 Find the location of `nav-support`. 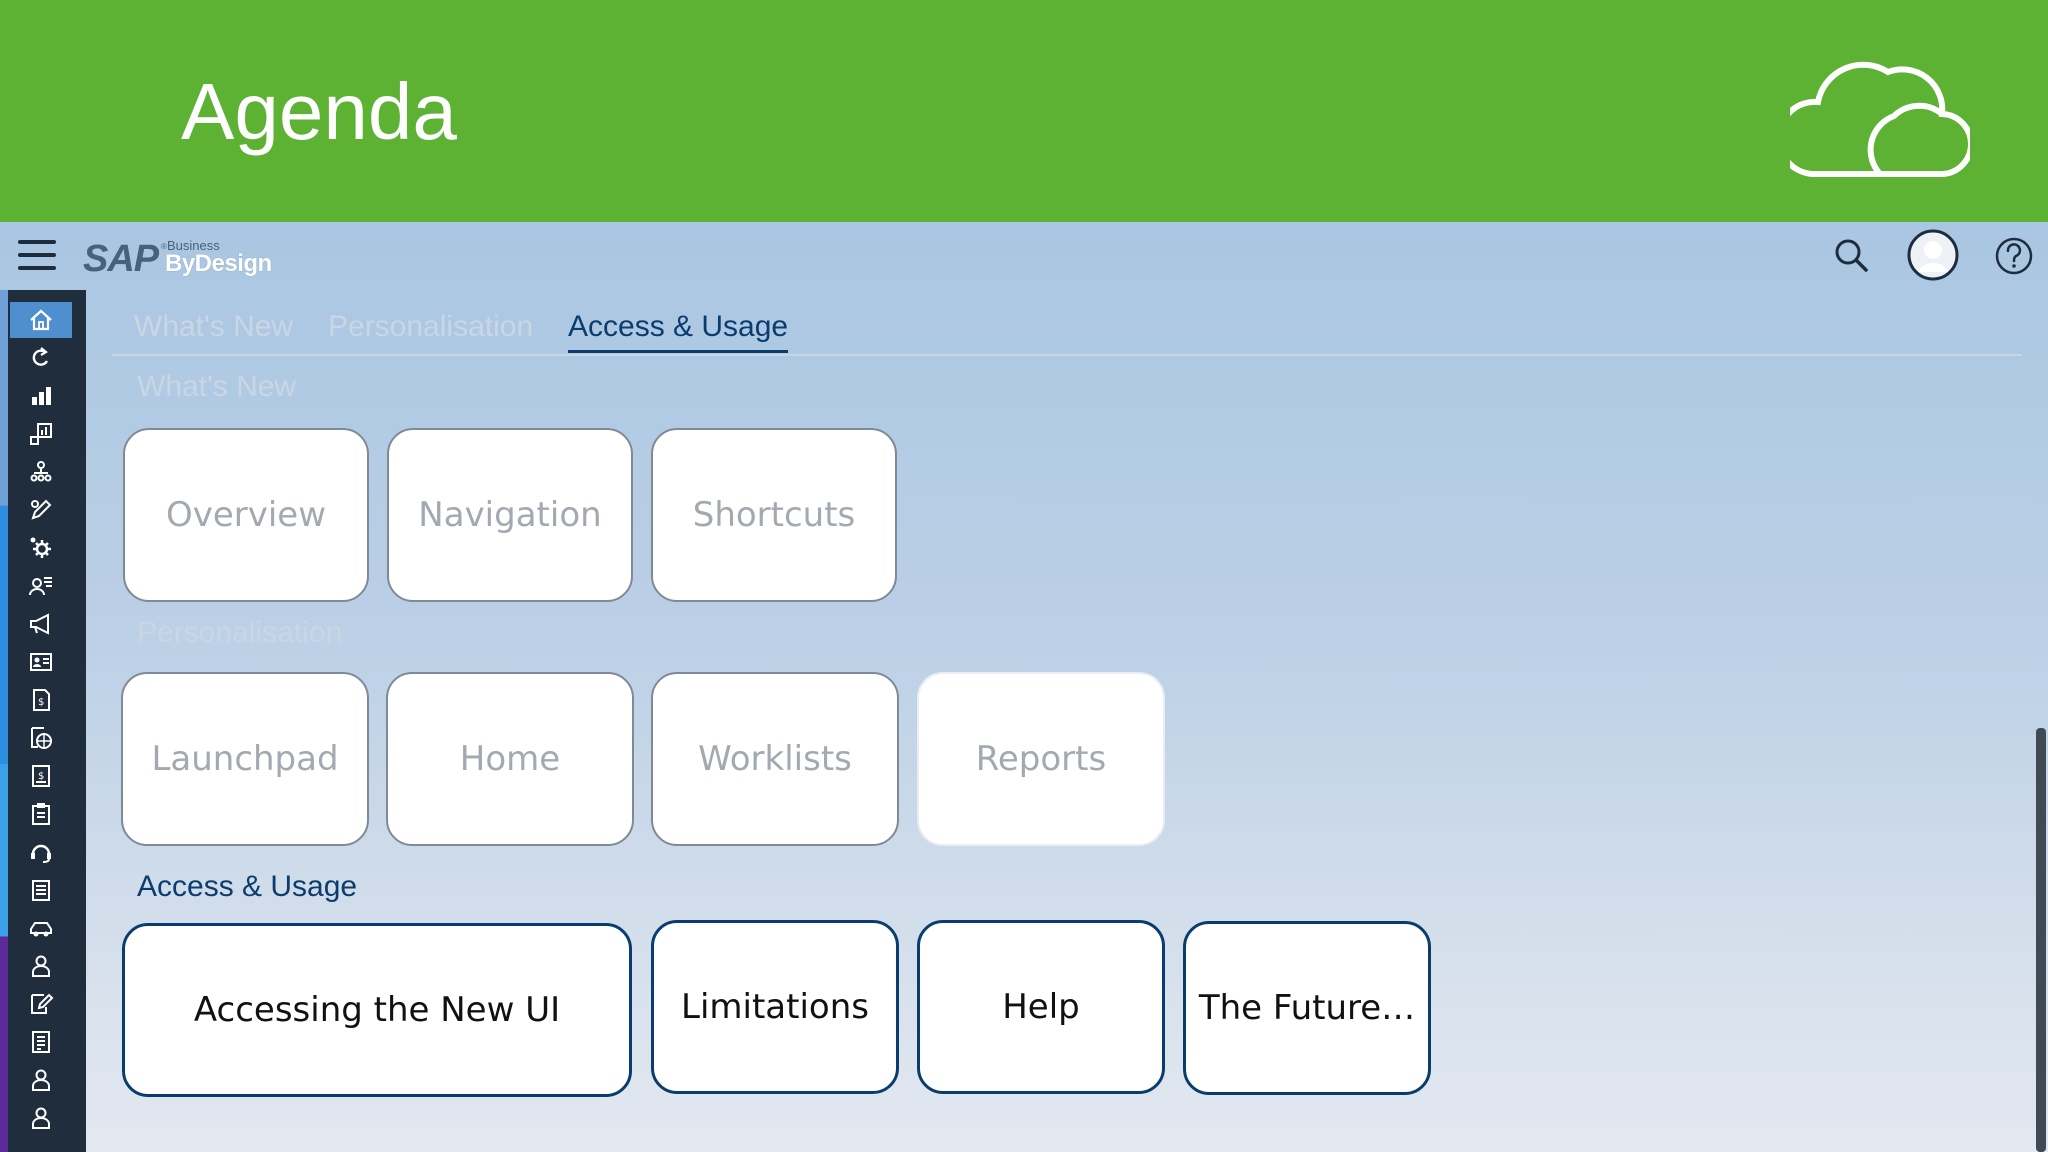

nav-support is located at coordinates (41, 852).